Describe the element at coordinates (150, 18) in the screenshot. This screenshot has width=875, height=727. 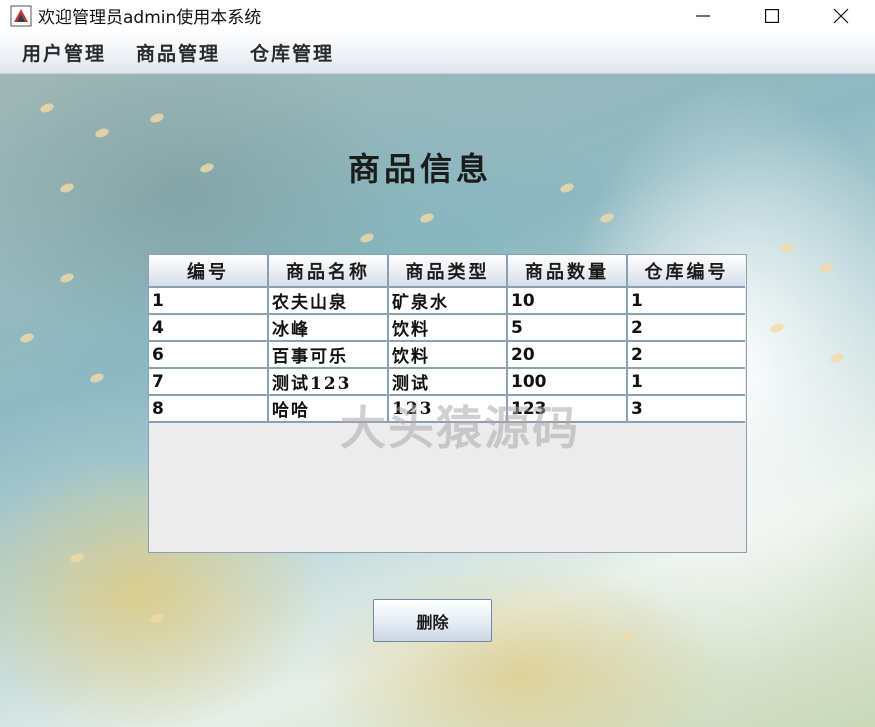
I see `window-title: 欢迎管理员admin使用本系统` at that location.